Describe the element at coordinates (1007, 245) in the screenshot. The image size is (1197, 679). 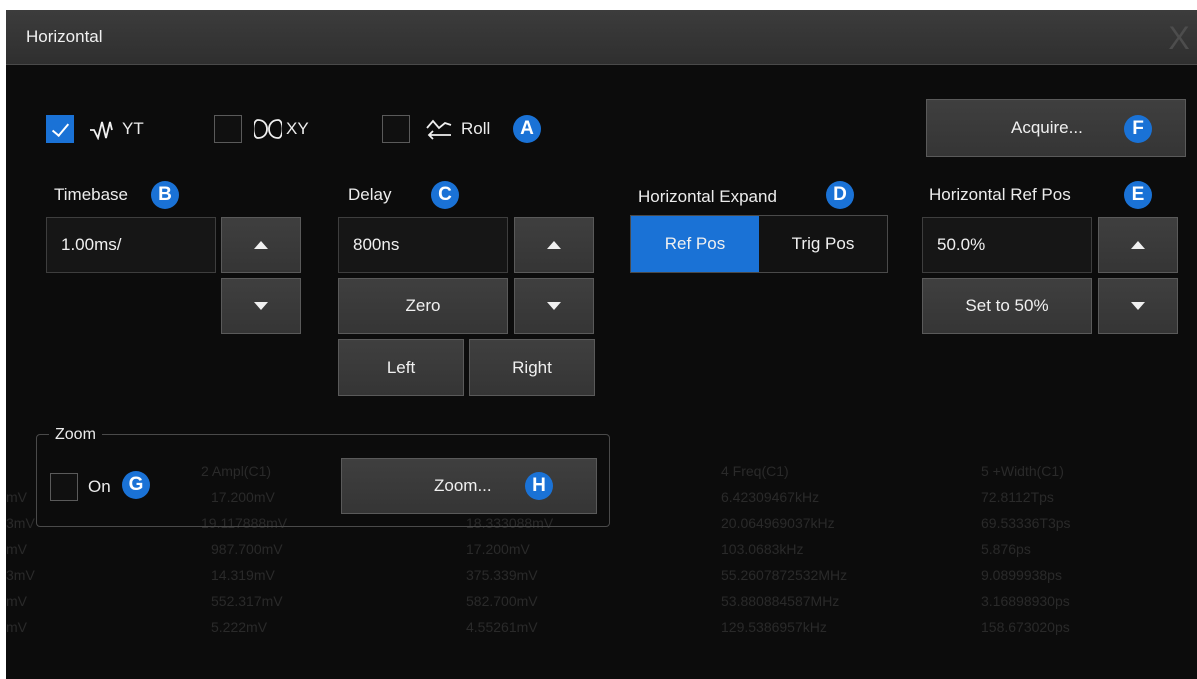
I see `ref-pos-field: 50.0%` at that location.